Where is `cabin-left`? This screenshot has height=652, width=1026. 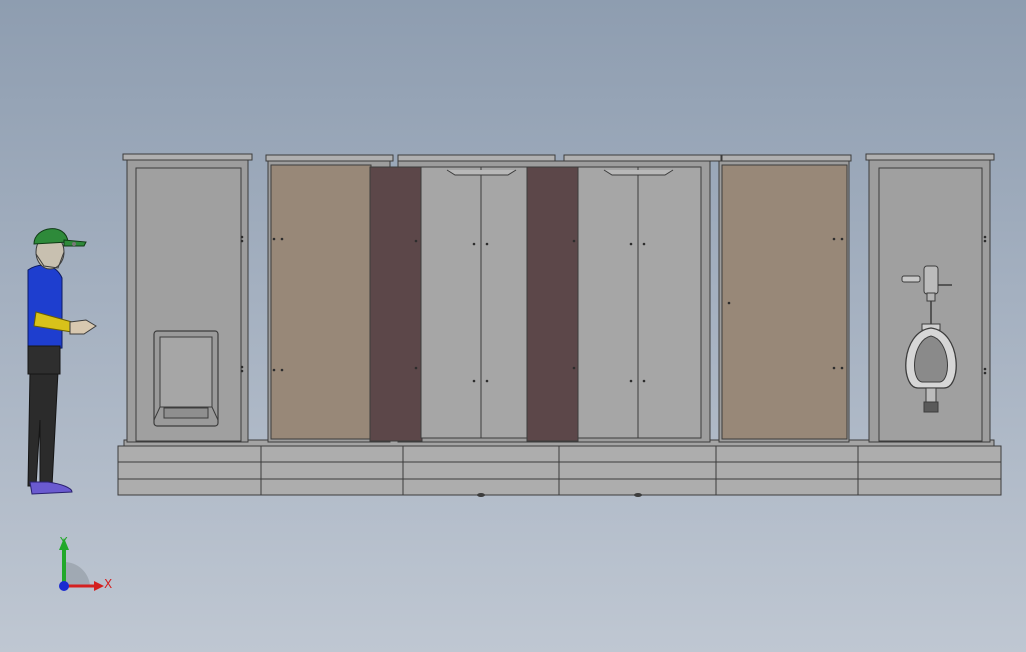
cabin-left is located at coordinates (187, 298).